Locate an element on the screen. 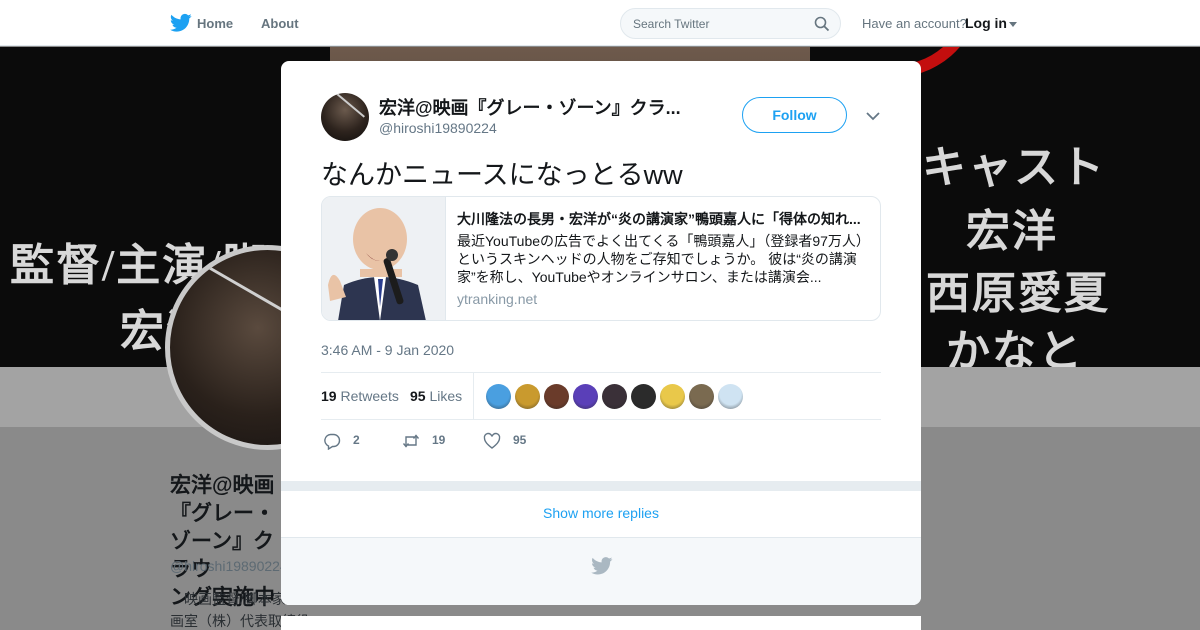 The image size is (1200, 630). author-handle: @hiroshi19890224 is located at coordinates (438, 128).